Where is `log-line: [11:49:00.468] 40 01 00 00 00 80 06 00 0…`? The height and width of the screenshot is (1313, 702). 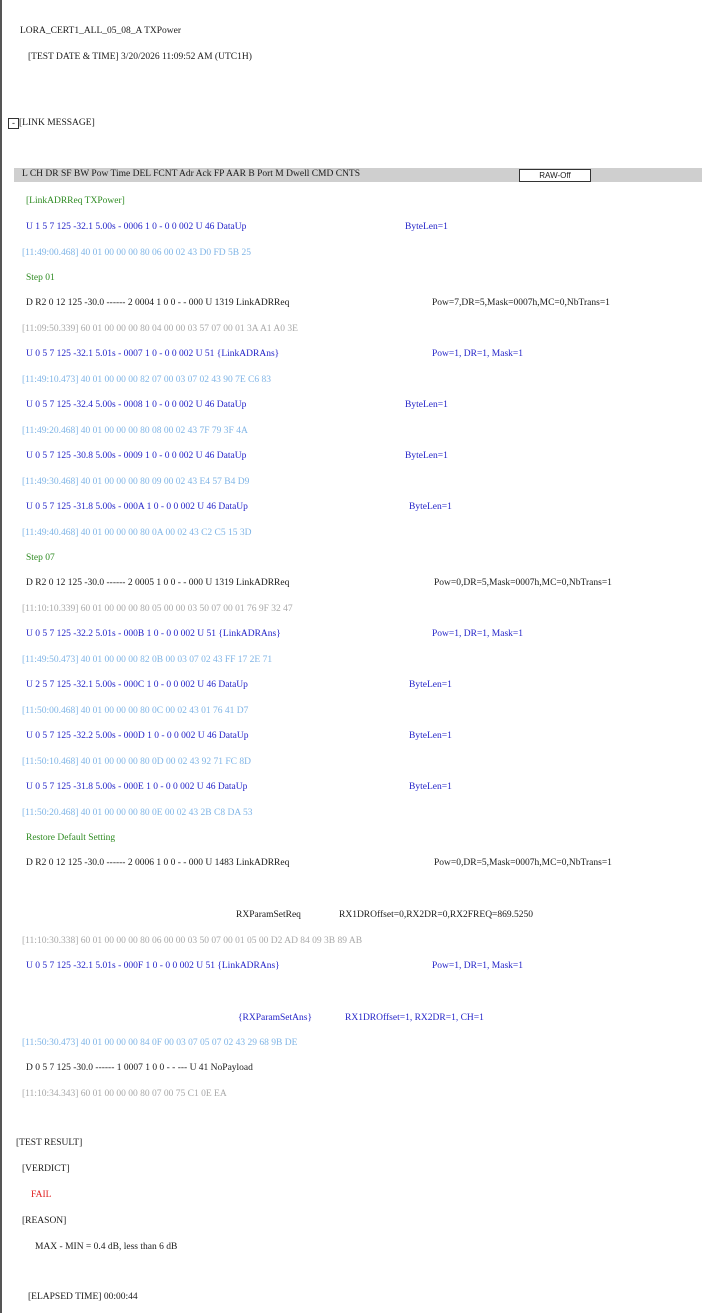 log-line: [11:49:00.468] 40 01 00 00 00 80 06 00 0… is located at coordinates (136, 253).